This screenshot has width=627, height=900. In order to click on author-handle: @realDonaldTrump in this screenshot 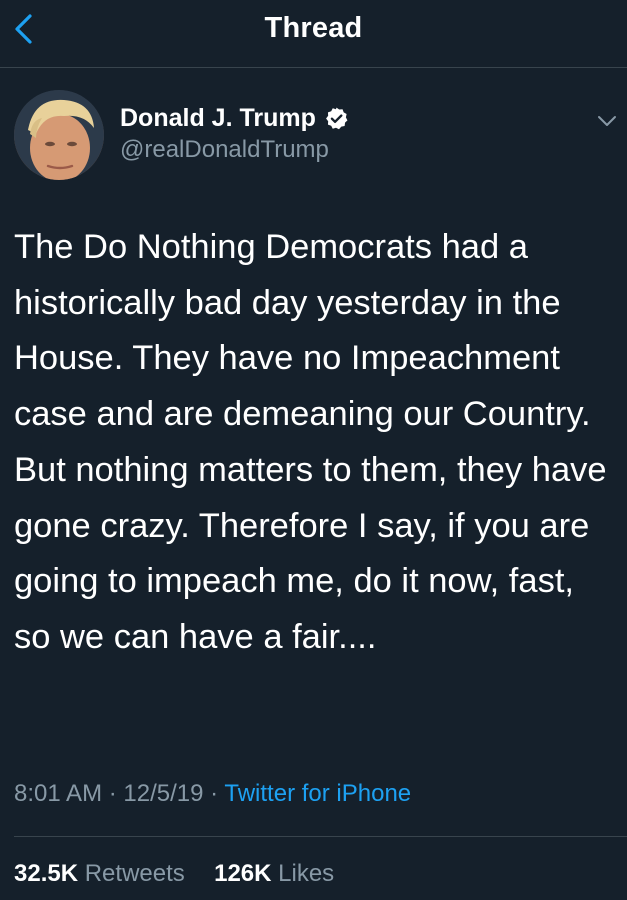, I will do `click(224, 149)`.